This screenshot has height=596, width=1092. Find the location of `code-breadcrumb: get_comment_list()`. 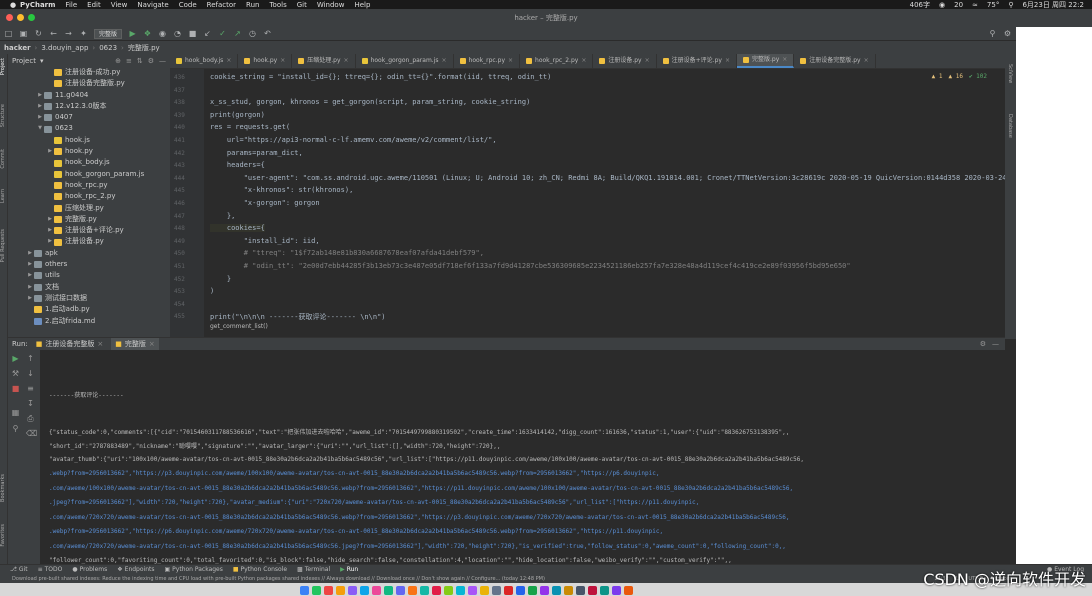

code-breadcrumb: get_comment_list() is located at coordinates (239, 326).